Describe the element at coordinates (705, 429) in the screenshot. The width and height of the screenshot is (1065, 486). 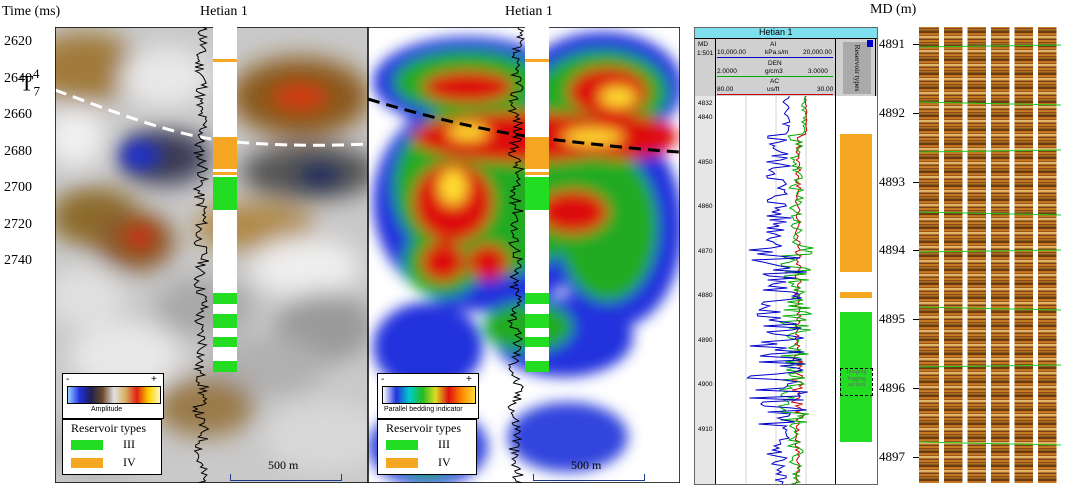
I see `depth-tick-label: 4910` at that location.